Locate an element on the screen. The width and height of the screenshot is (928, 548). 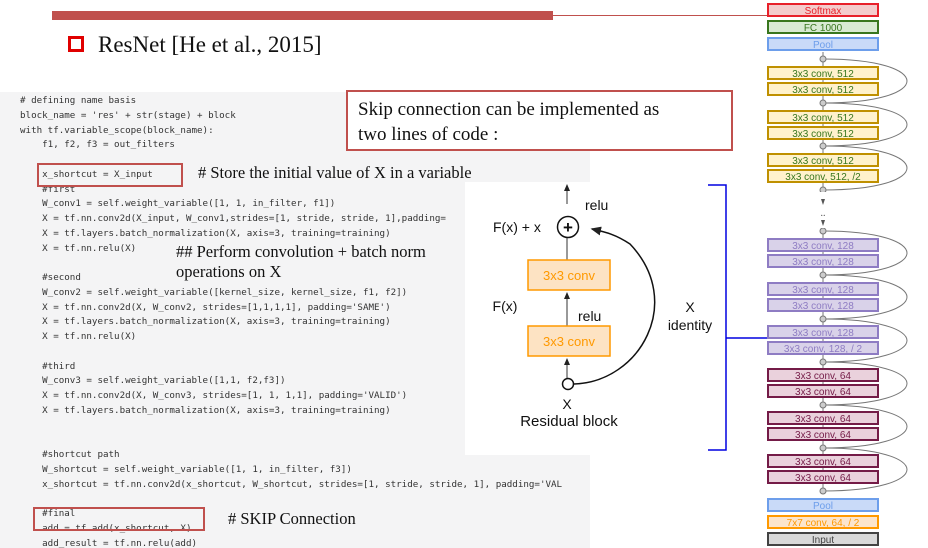
layer-label: 3x3 conv, 512, /2 is located at coordinates (823, 177).